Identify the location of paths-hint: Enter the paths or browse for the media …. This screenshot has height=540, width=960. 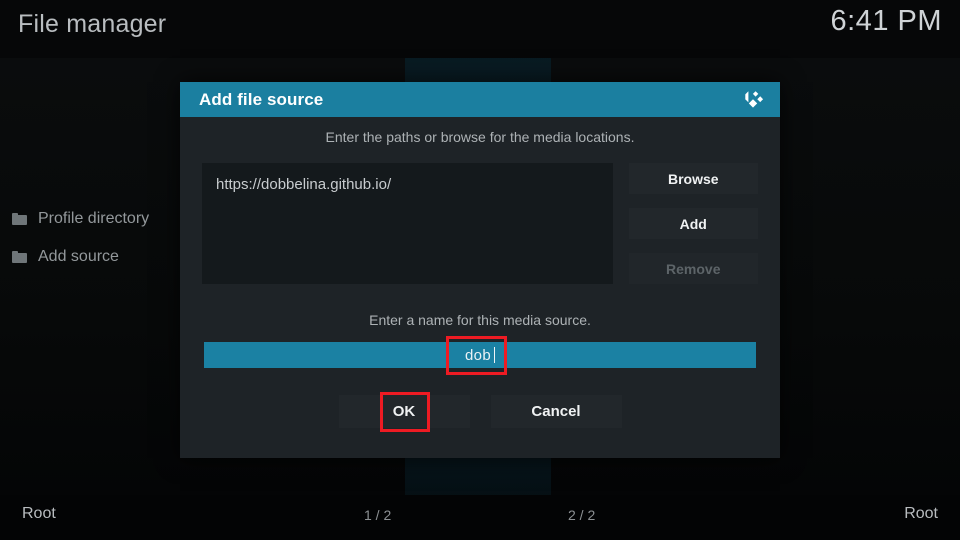
(480, 137).